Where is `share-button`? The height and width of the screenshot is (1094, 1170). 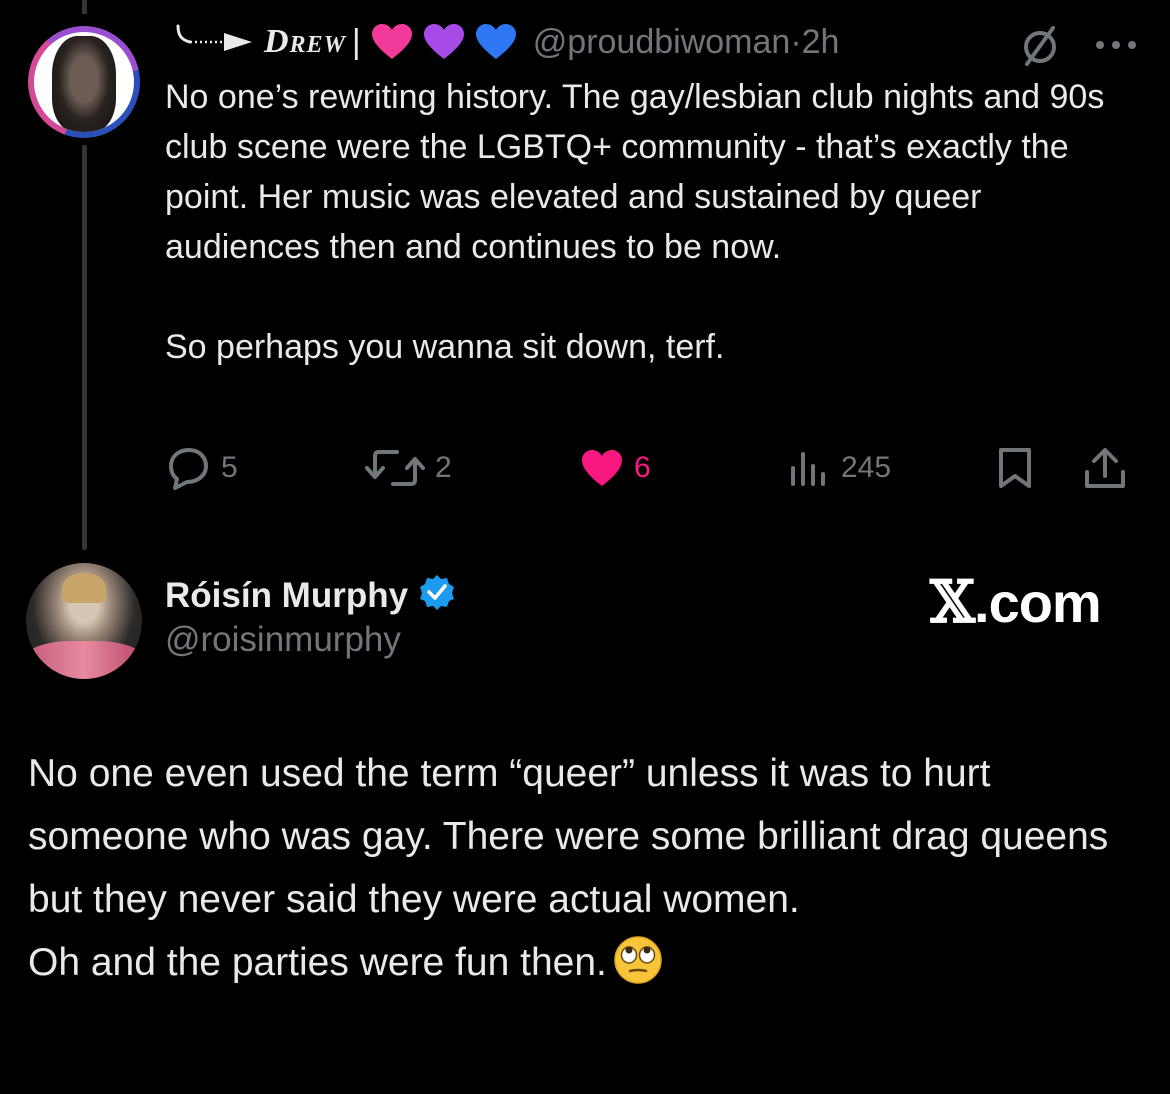 share-button is located at coordinates (1105, 468).